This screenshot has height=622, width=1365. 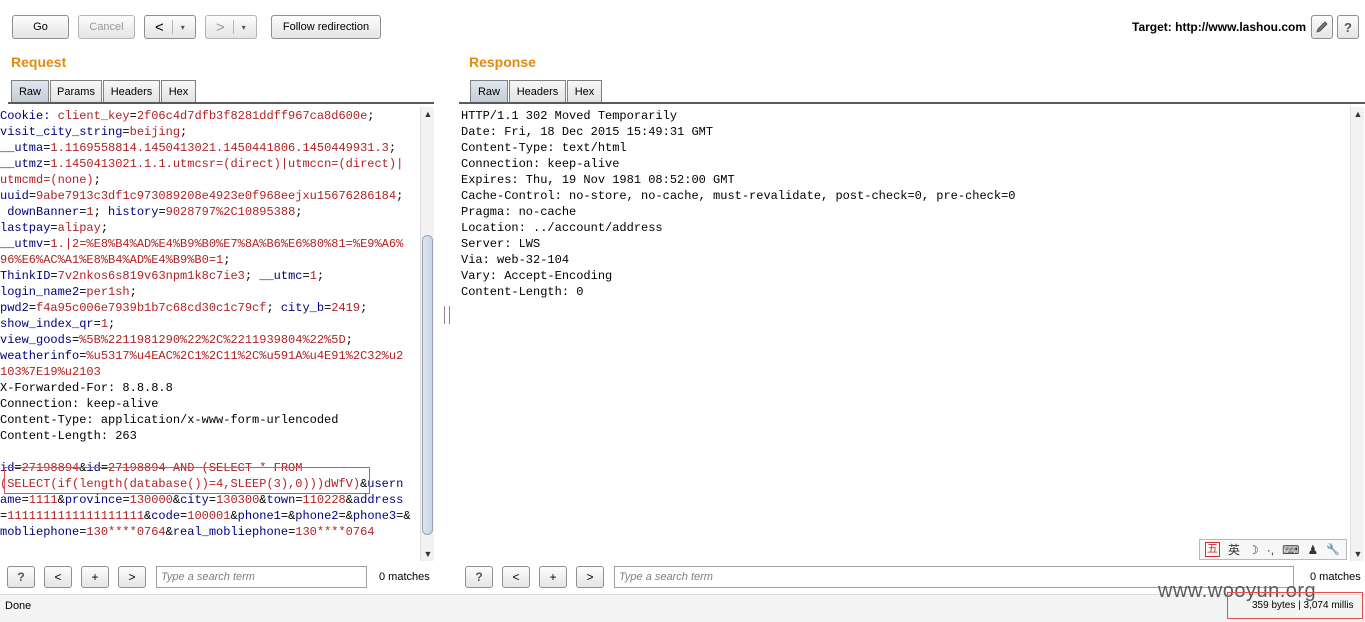 What do you see at coordinates (106, 27) in the screenshot?
I see `cancel-button: Cancel` at bounding box center [106, 27].